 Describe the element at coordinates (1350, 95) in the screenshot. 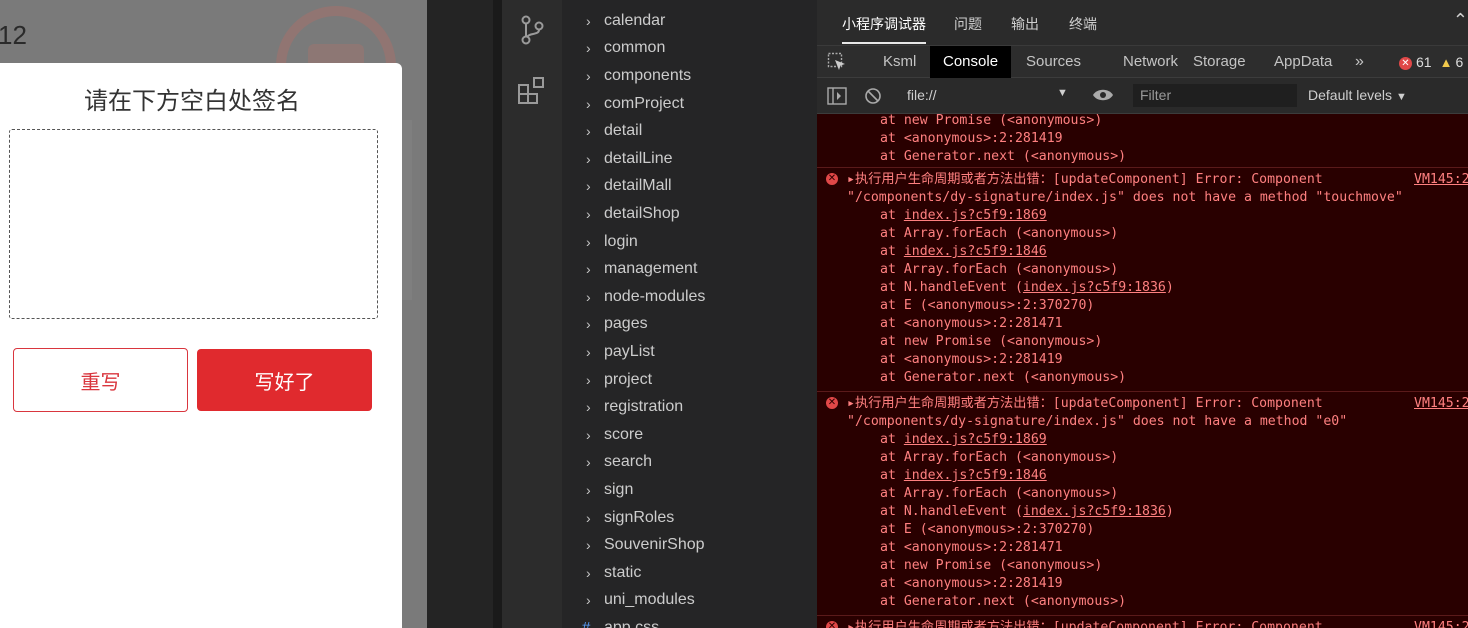

I see `log-levels-label: Default levels` at that location.